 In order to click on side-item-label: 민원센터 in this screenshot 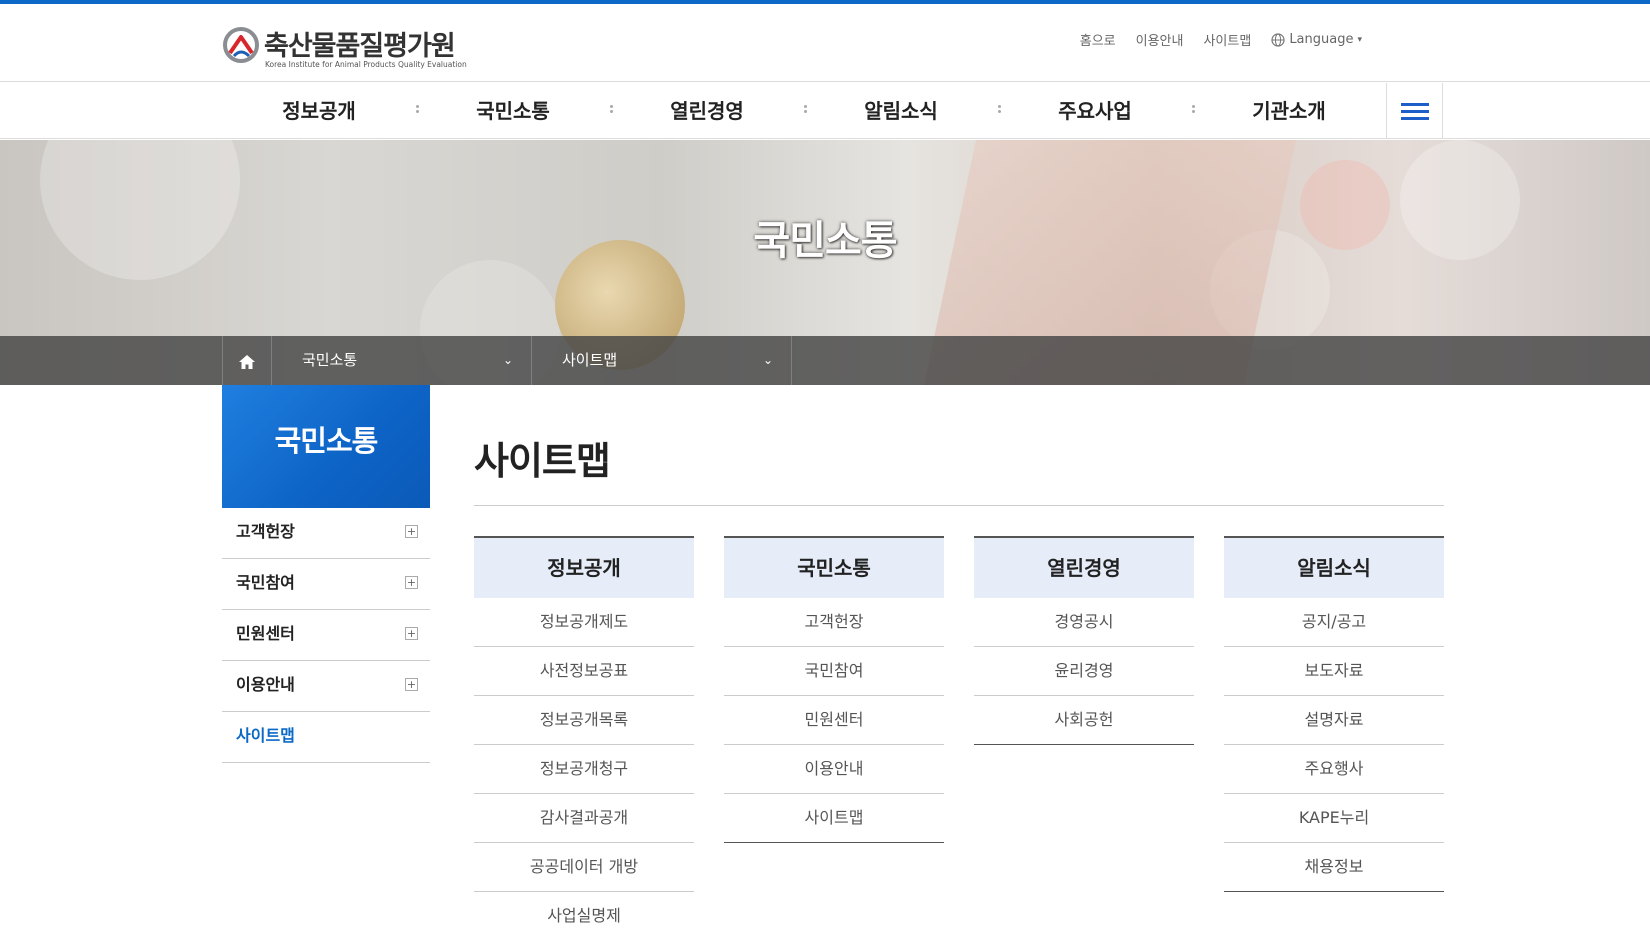, I will do `click(265, 633)`.